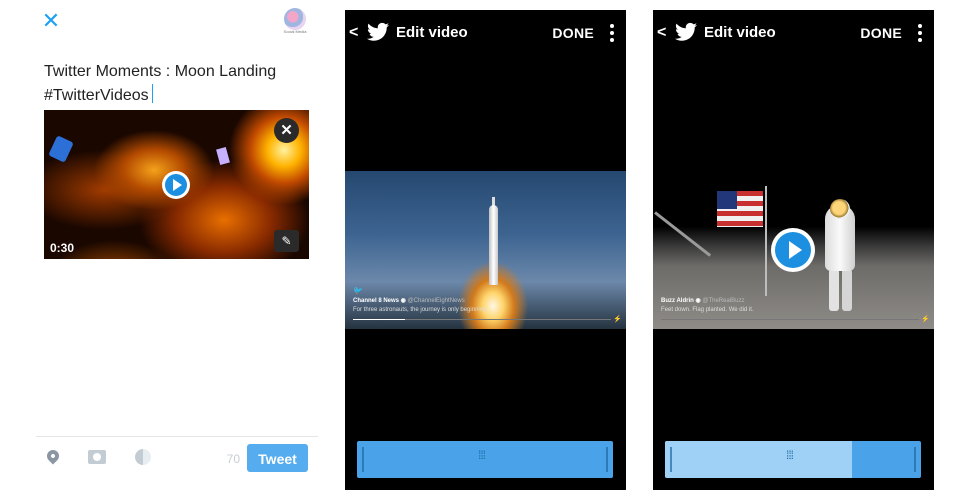 This screenshot has width=959, height=500. Describe the element at coordinates (62, 248) in the screenshot. I see `video-duration: 0:30` at that location.